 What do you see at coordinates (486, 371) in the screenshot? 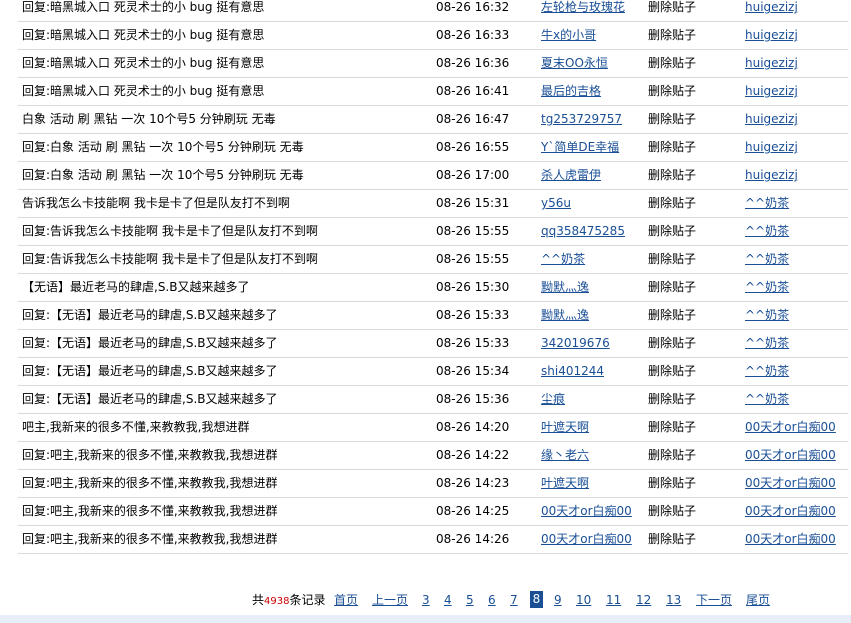
I see `post-time-cell: 08-26 15:34` at bounding box center [486, 371].